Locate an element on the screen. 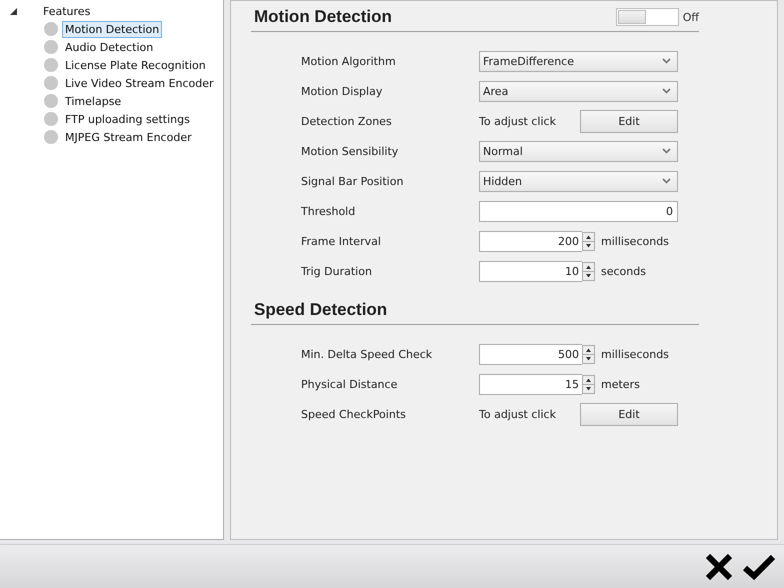 This screenshot has height=588, width=784. field-label: Detection Zones is located at coordinates (347, 121).